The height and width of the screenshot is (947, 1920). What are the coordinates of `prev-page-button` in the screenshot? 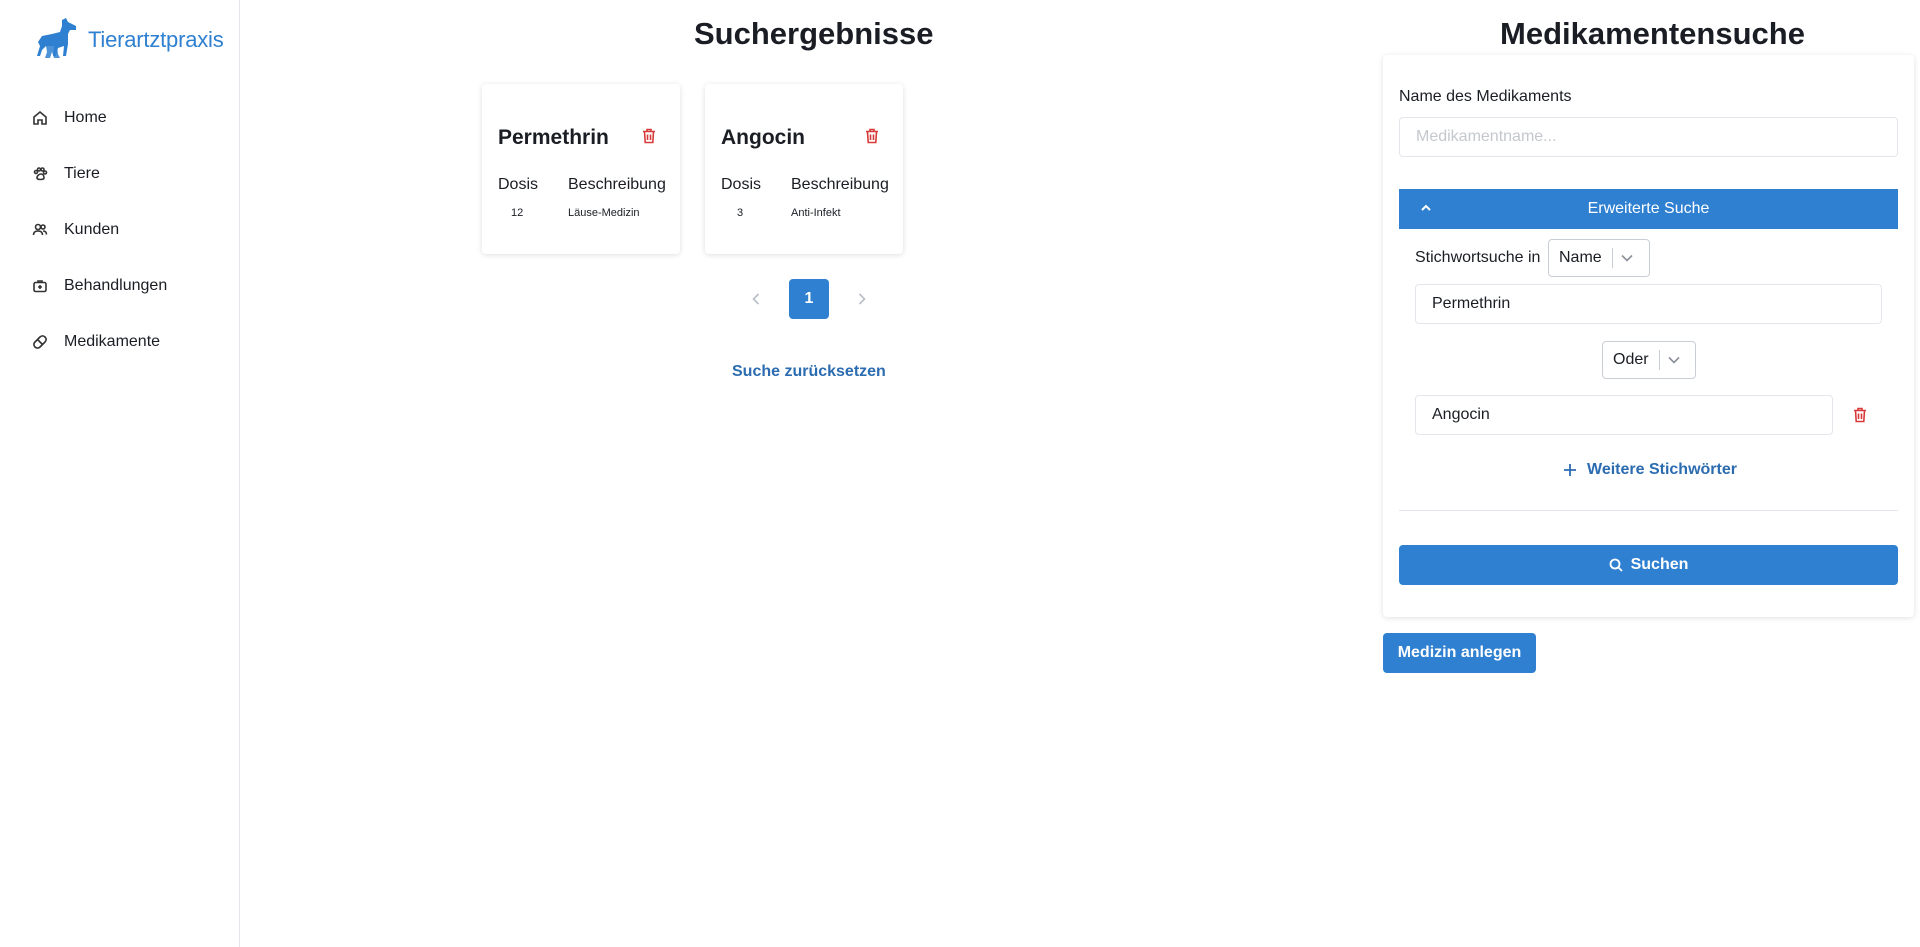 It's located at (756, 299).